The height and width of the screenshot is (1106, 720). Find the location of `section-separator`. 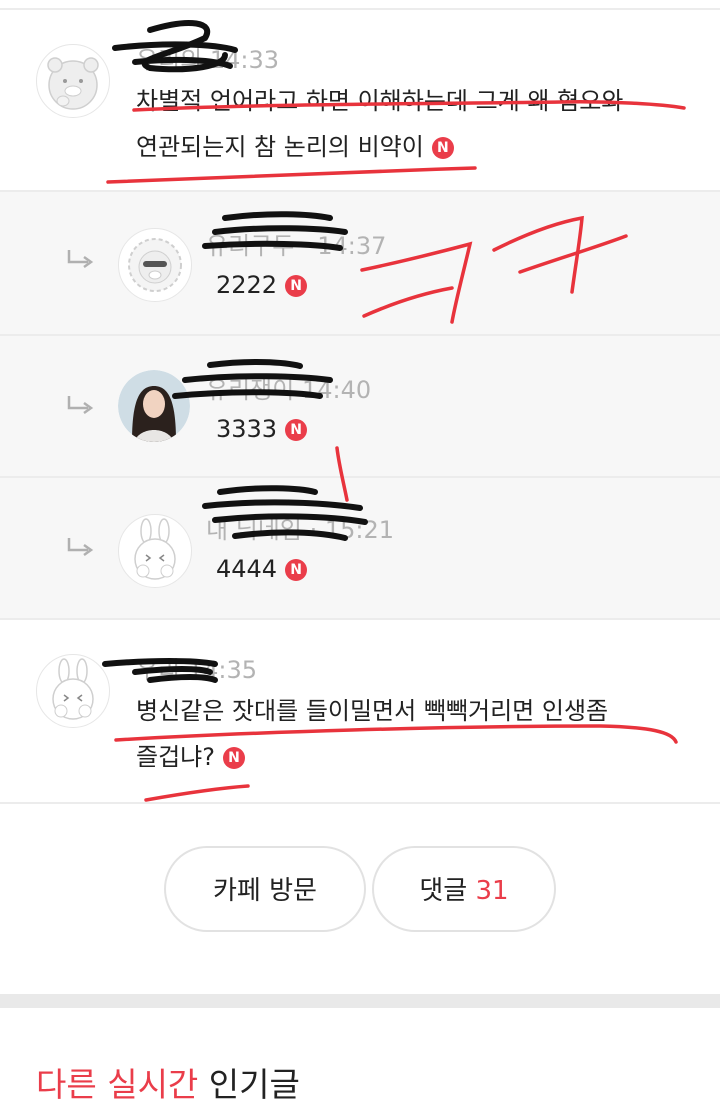

section-separator is located at coordinates (360, 1001).